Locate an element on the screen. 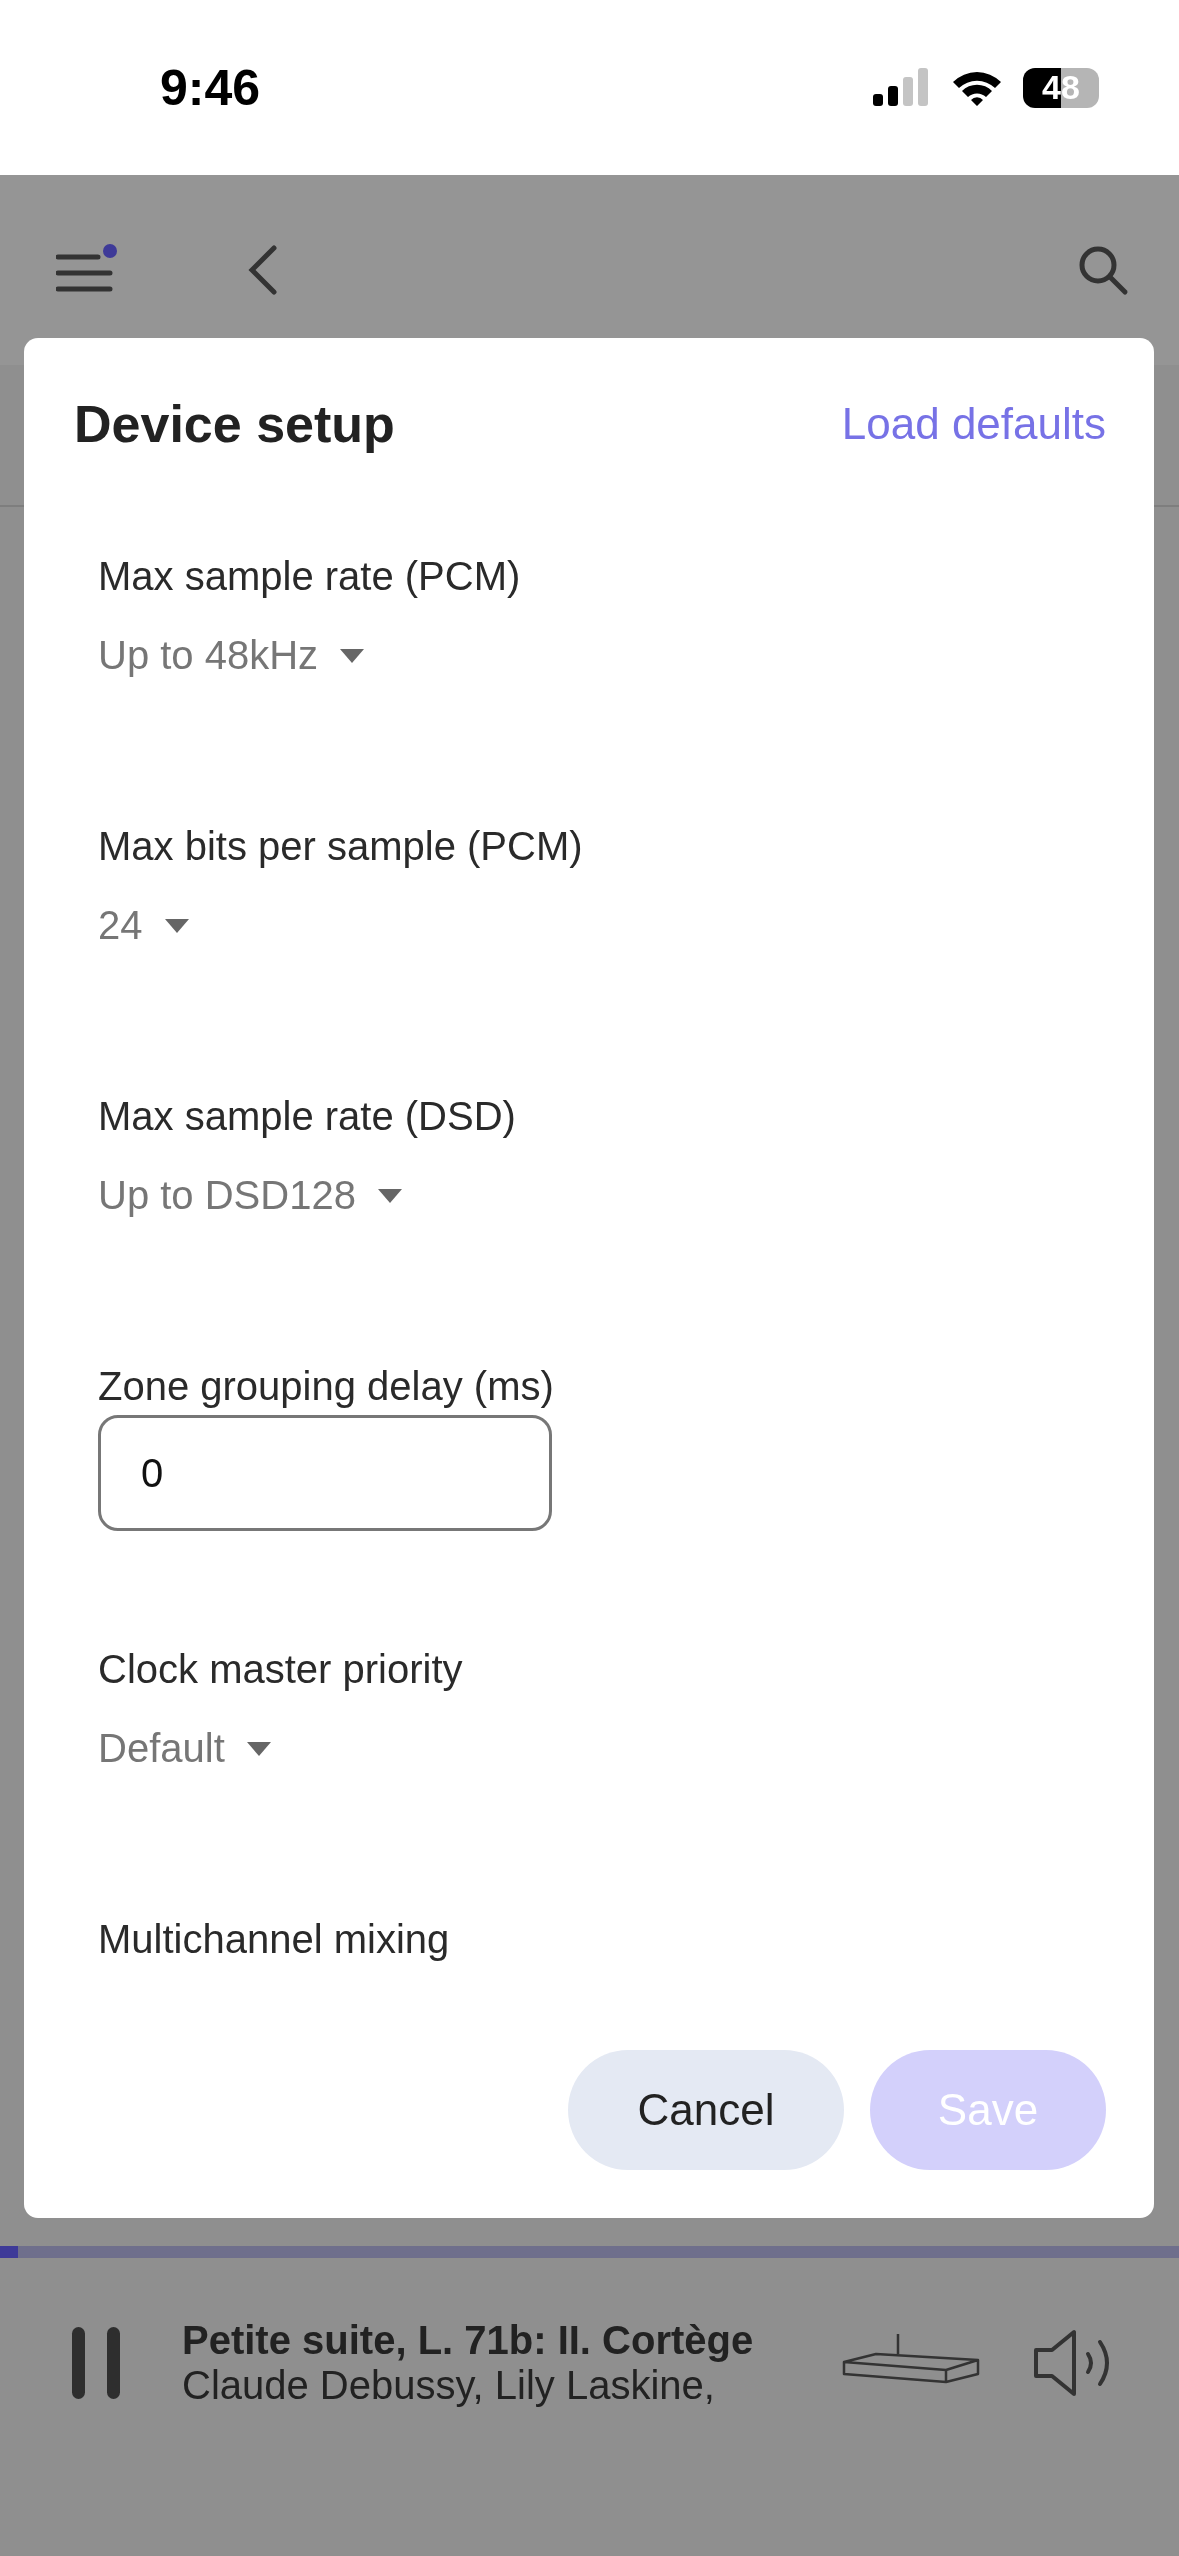  status-time: 9:46 is located at coordinates (210, 87).